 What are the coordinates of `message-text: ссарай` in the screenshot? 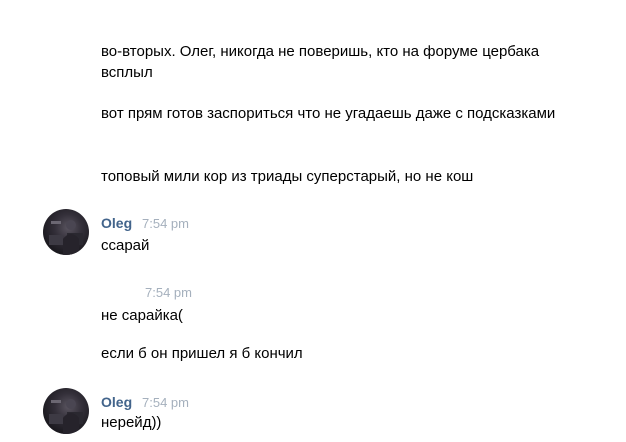 It's located at (125, 245).